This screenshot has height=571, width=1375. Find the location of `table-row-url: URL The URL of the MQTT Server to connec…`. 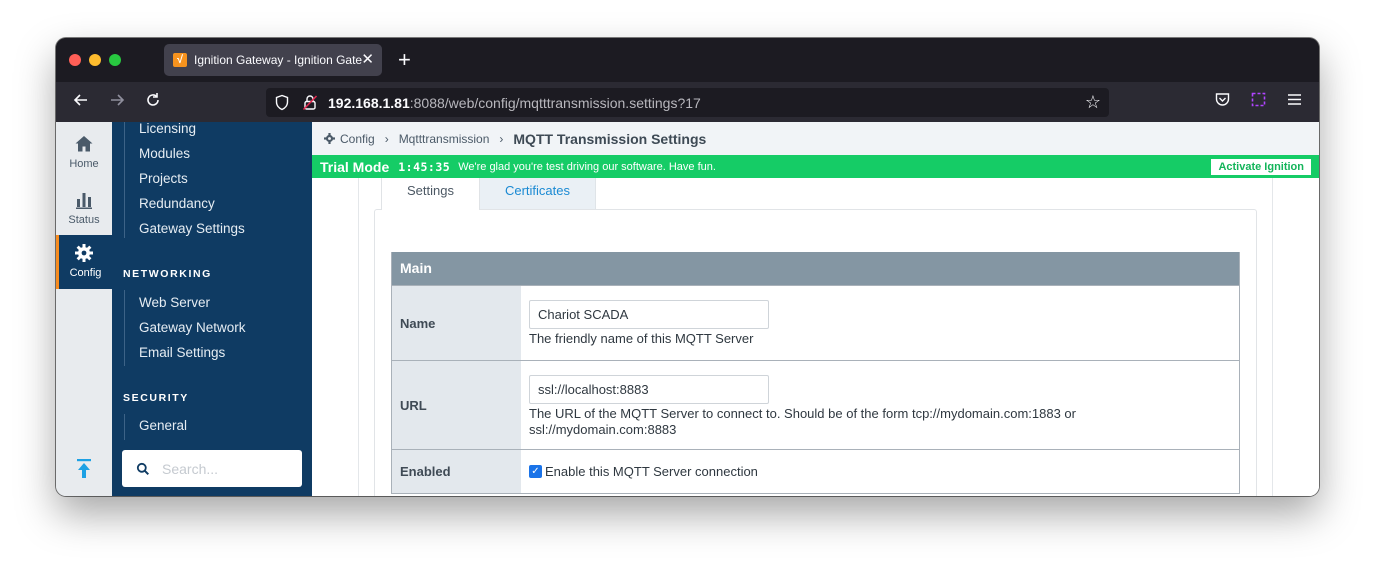

table-row-url: URL The URL of the MQTT Server to connec… is located at coordinates (815, 404).